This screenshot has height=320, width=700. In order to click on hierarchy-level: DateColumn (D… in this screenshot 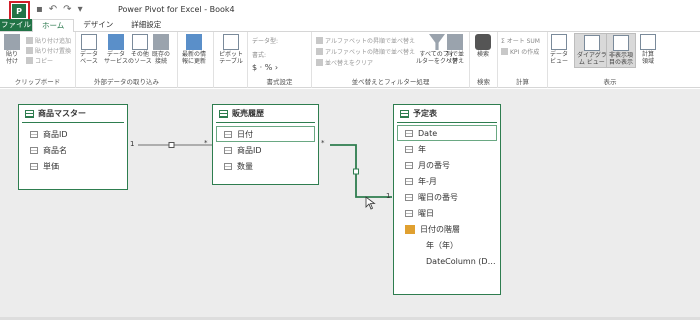, I will do `click(447, 261)`.